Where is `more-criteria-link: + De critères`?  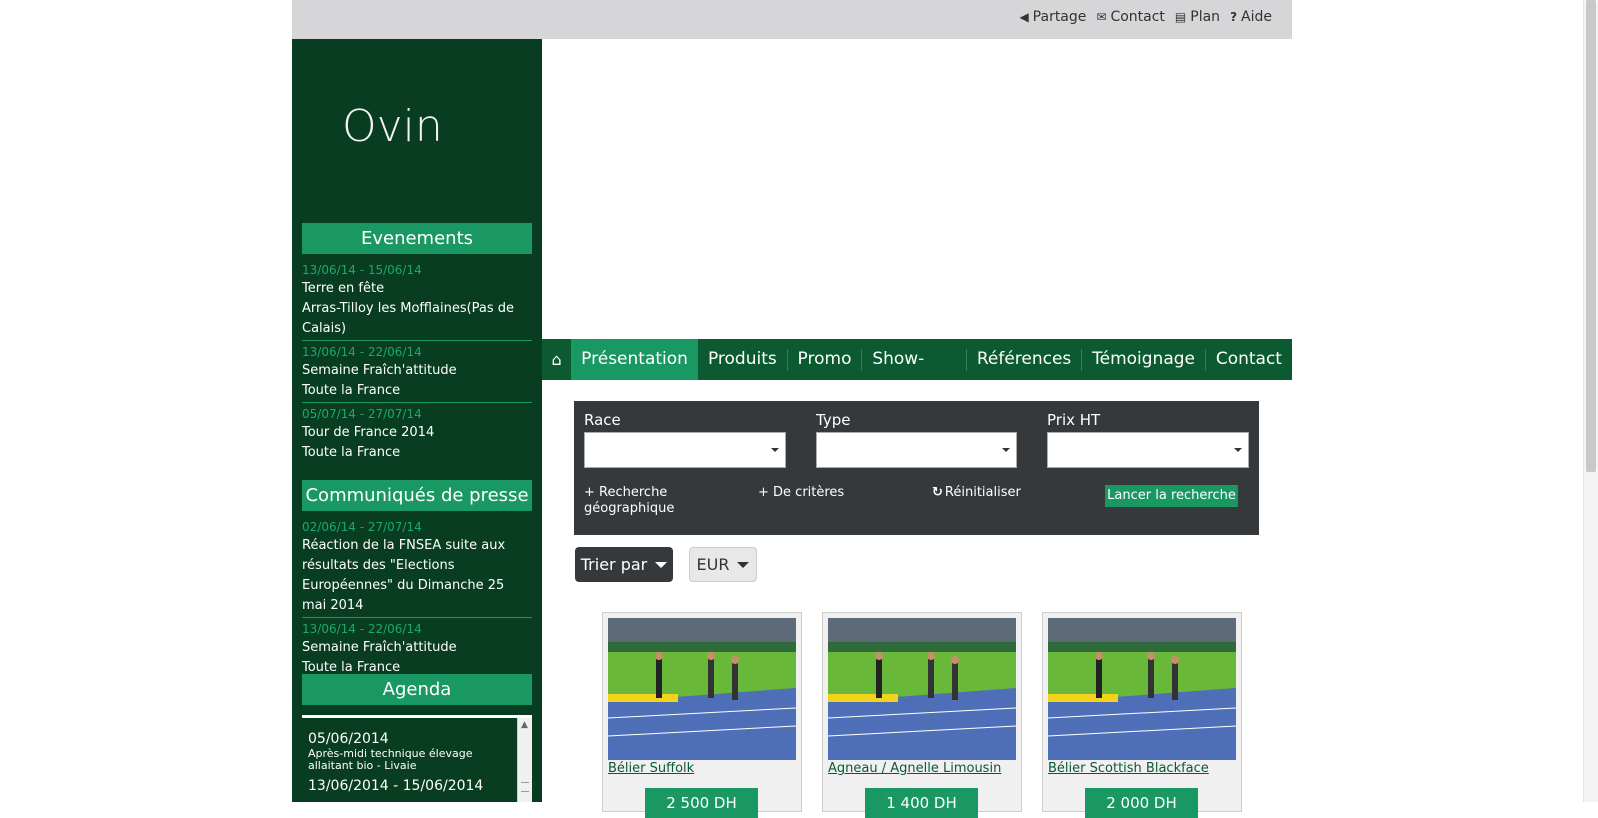 more-criteria-link: + De critères is located at coordinates (801, 493).